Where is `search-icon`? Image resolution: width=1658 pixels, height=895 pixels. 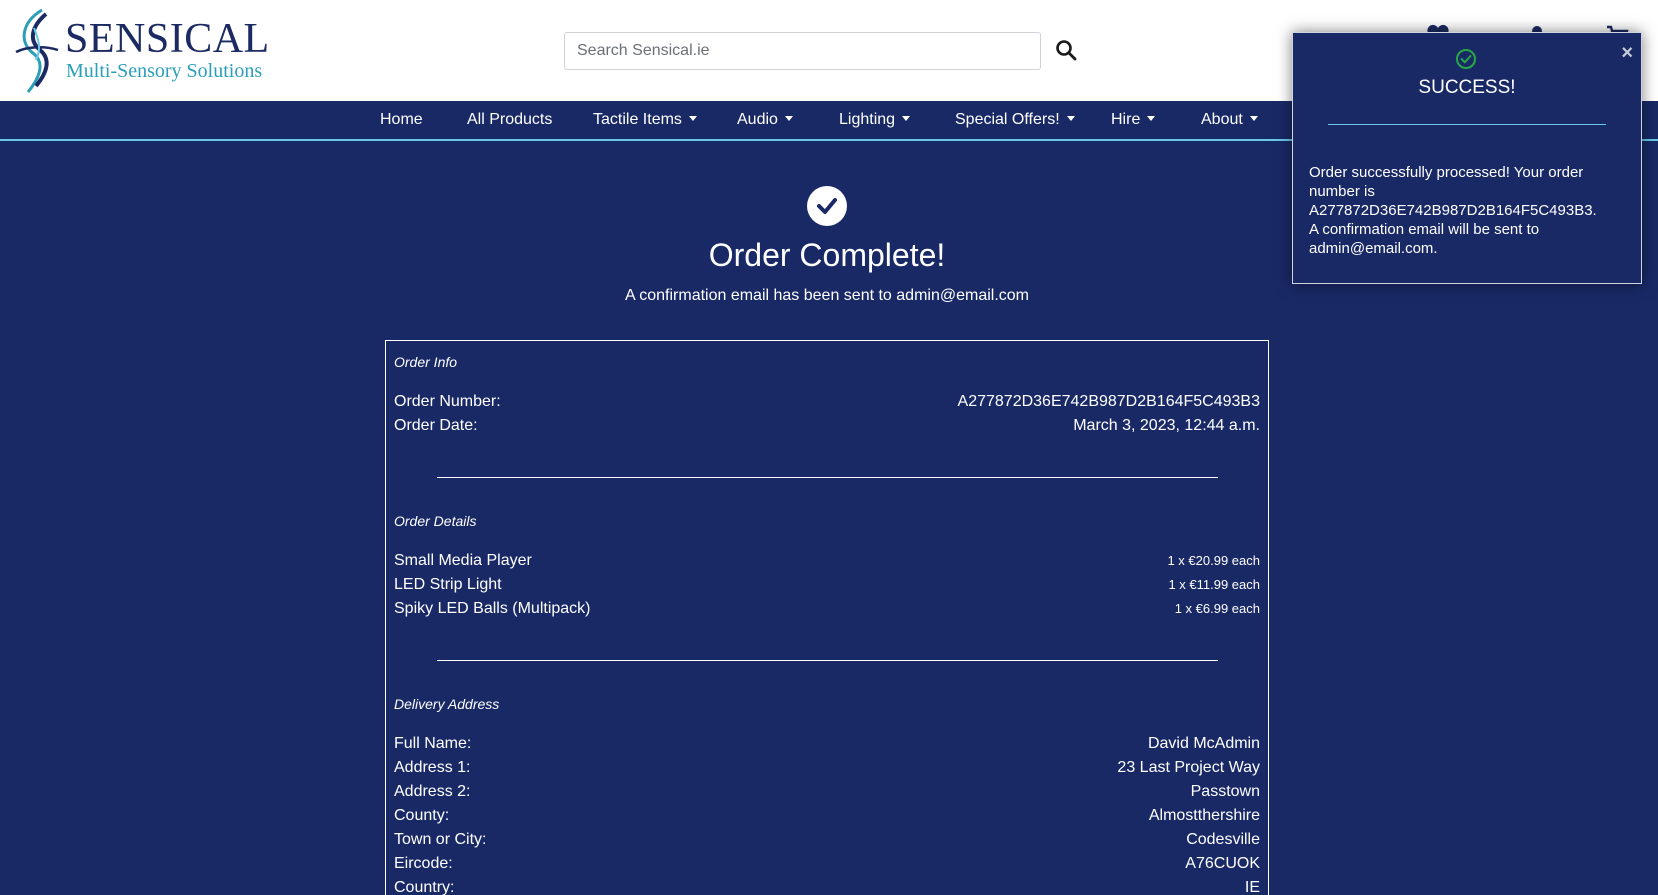
search-icon is located at coordinates (1066, 50).